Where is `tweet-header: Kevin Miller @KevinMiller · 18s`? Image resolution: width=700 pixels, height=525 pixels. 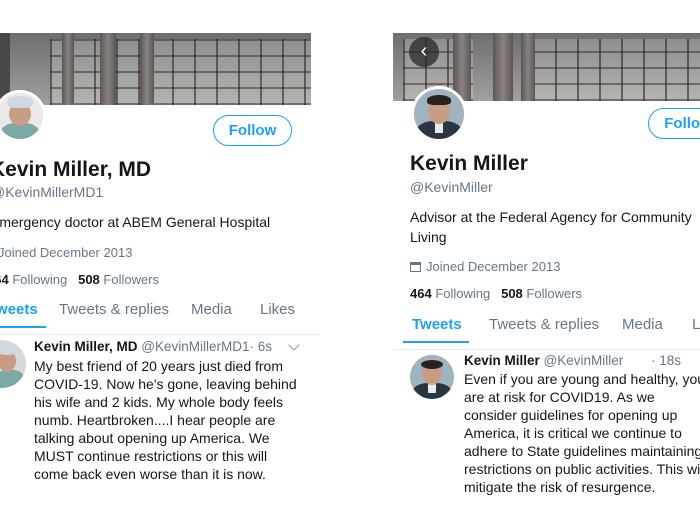
tweet-header: Kevin Miller @KevinMiller · 18s is located at coordinates (572, 360).